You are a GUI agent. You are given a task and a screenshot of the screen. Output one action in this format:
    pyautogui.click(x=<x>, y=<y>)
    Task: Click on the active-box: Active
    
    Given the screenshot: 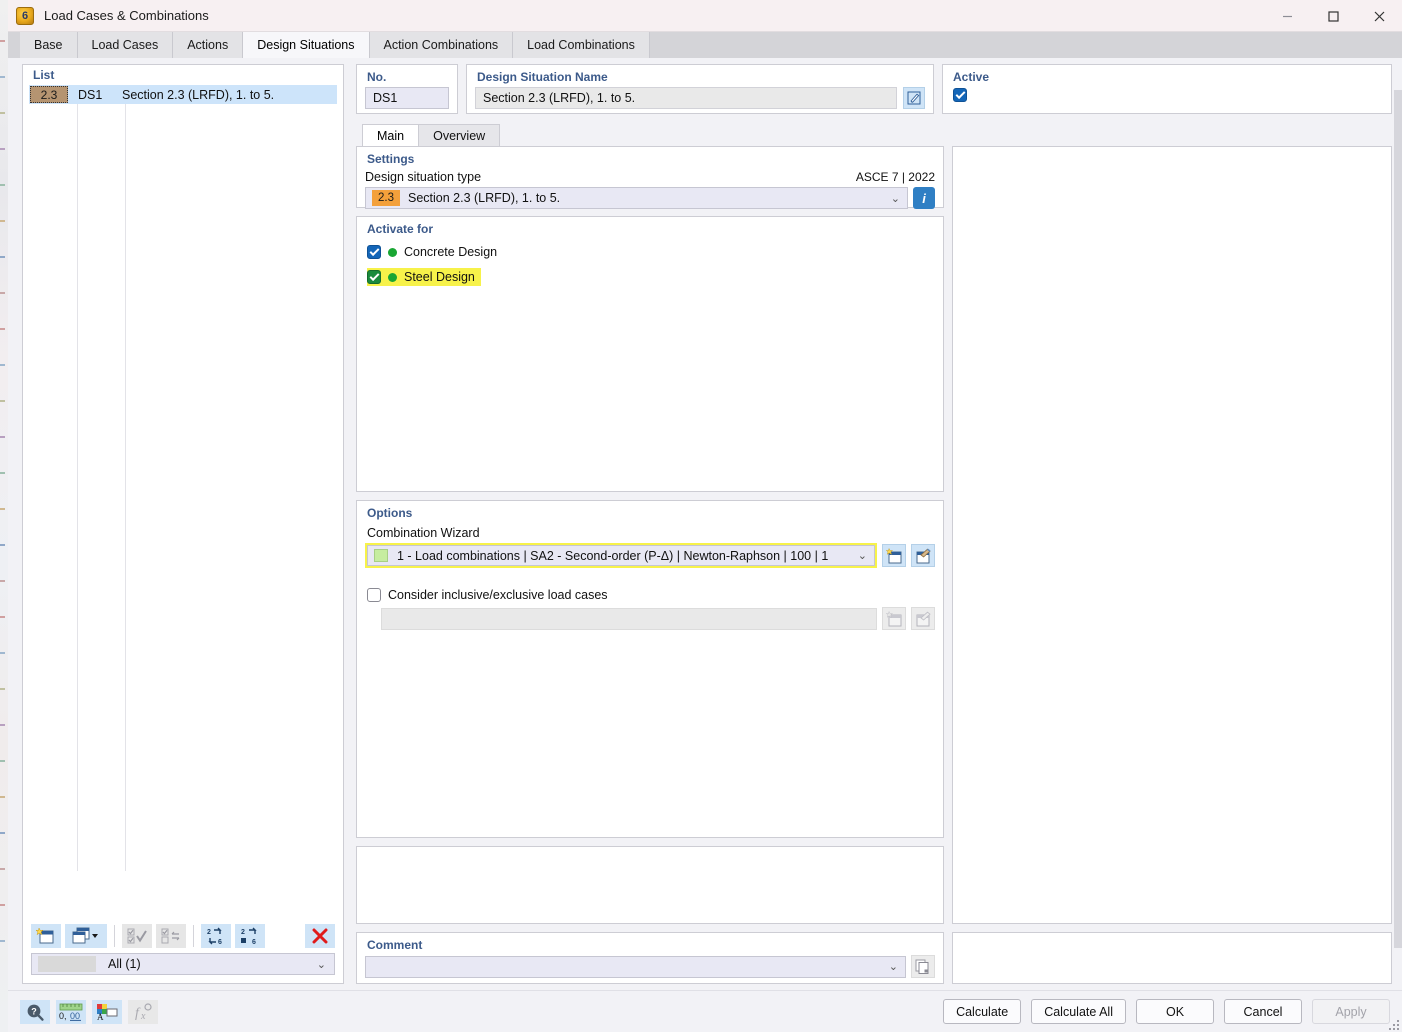 What is the action you would take?
    pyautogui.click(x=1167, y=89)
    